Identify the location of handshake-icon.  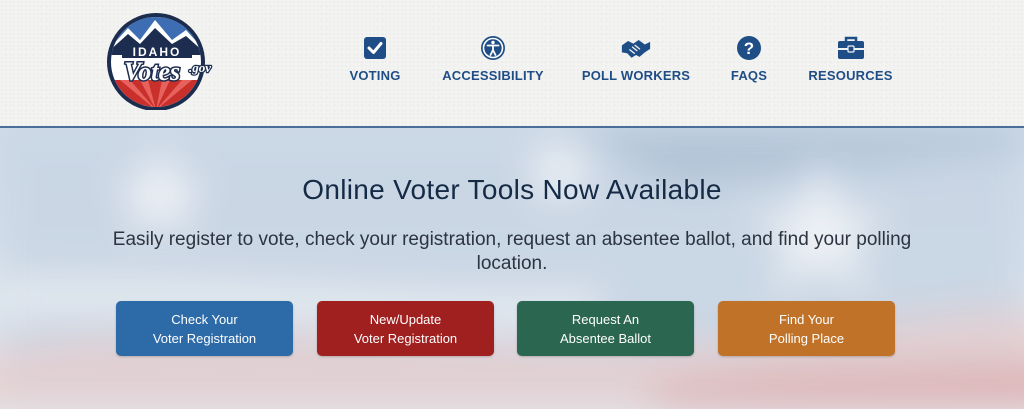
(636, 48).